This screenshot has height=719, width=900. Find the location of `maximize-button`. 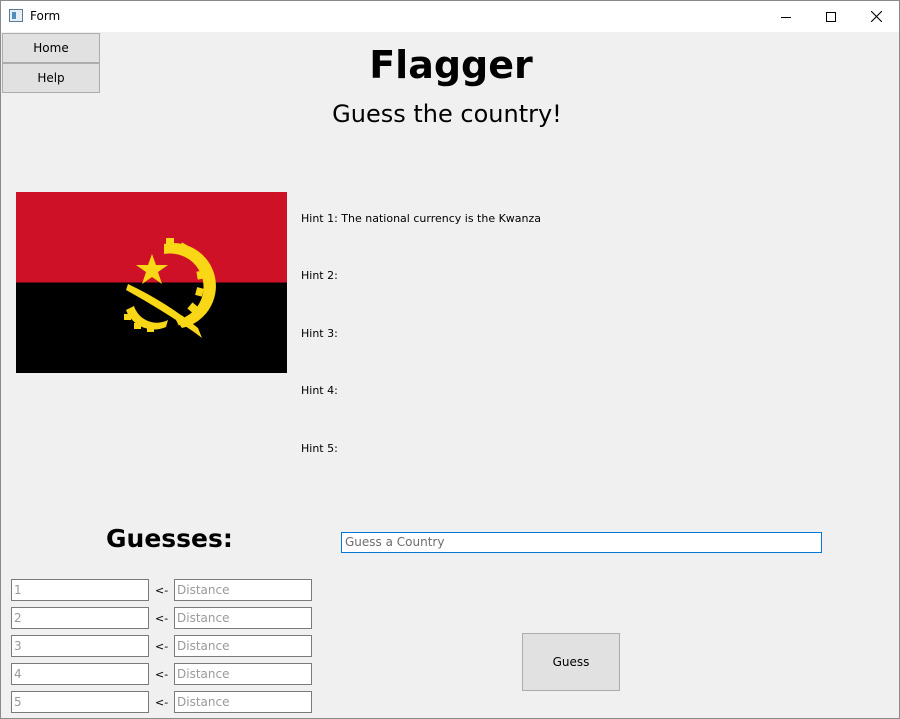

maximize-button is located at coordinates (831, 16).